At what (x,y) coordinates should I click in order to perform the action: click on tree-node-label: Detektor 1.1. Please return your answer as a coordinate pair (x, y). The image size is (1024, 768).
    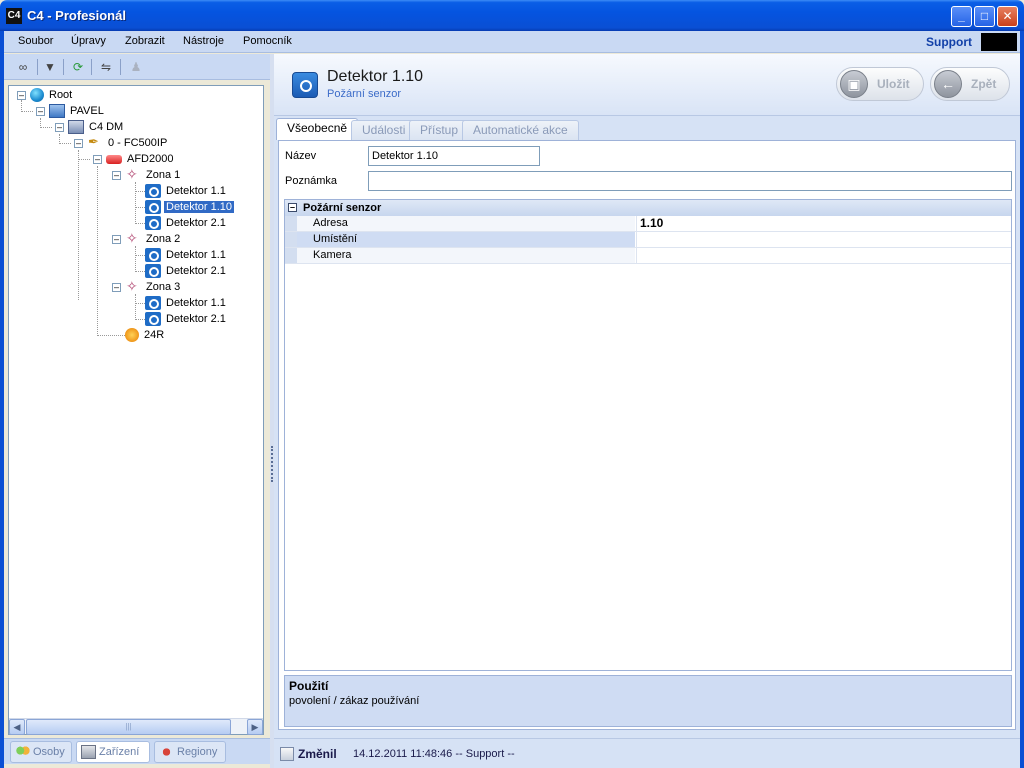
    Looking at the image, I should click on (196, 303).